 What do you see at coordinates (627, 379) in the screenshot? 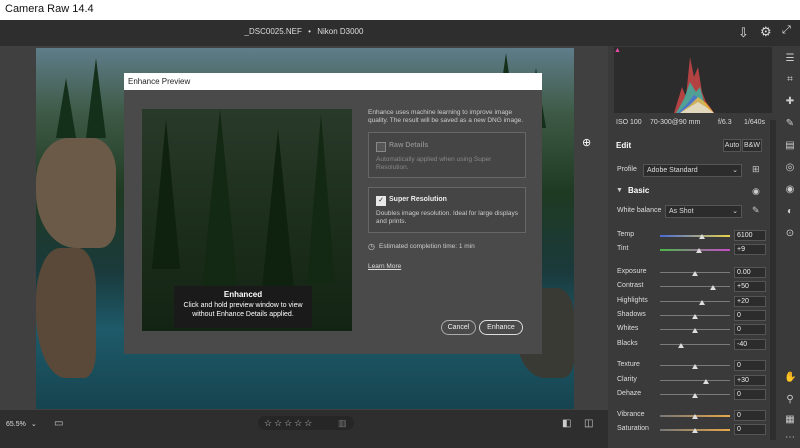
I see `slider-label-clarity: Clarity` at bounding box center [627, 379].